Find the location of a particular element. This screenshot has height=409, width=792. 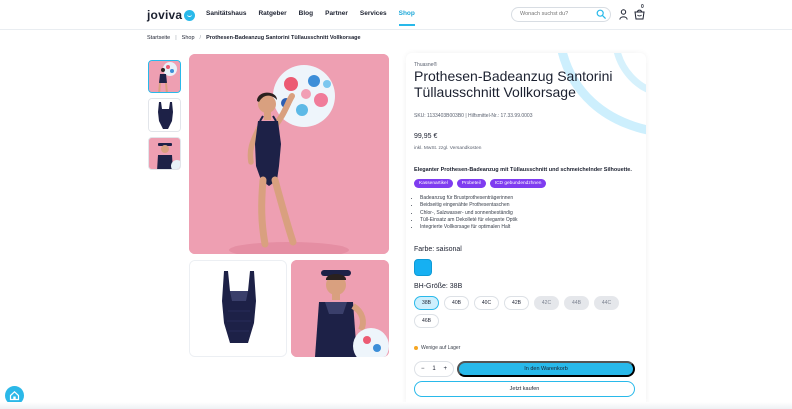

tax-note: inkl. MwSt. zzgl. Versandkosten is located at coordinates (447, 148).